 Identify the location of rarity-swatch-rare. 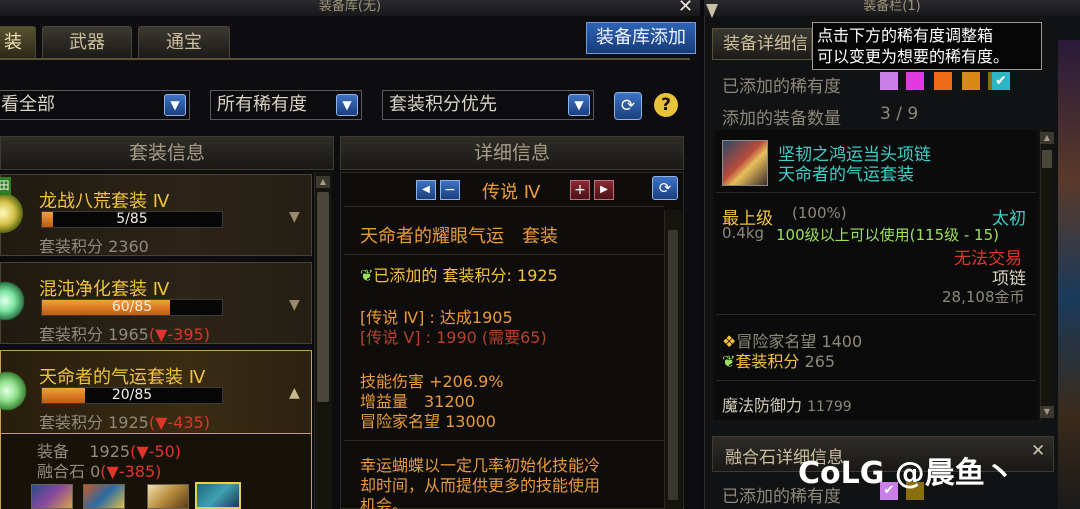
(889, 81).